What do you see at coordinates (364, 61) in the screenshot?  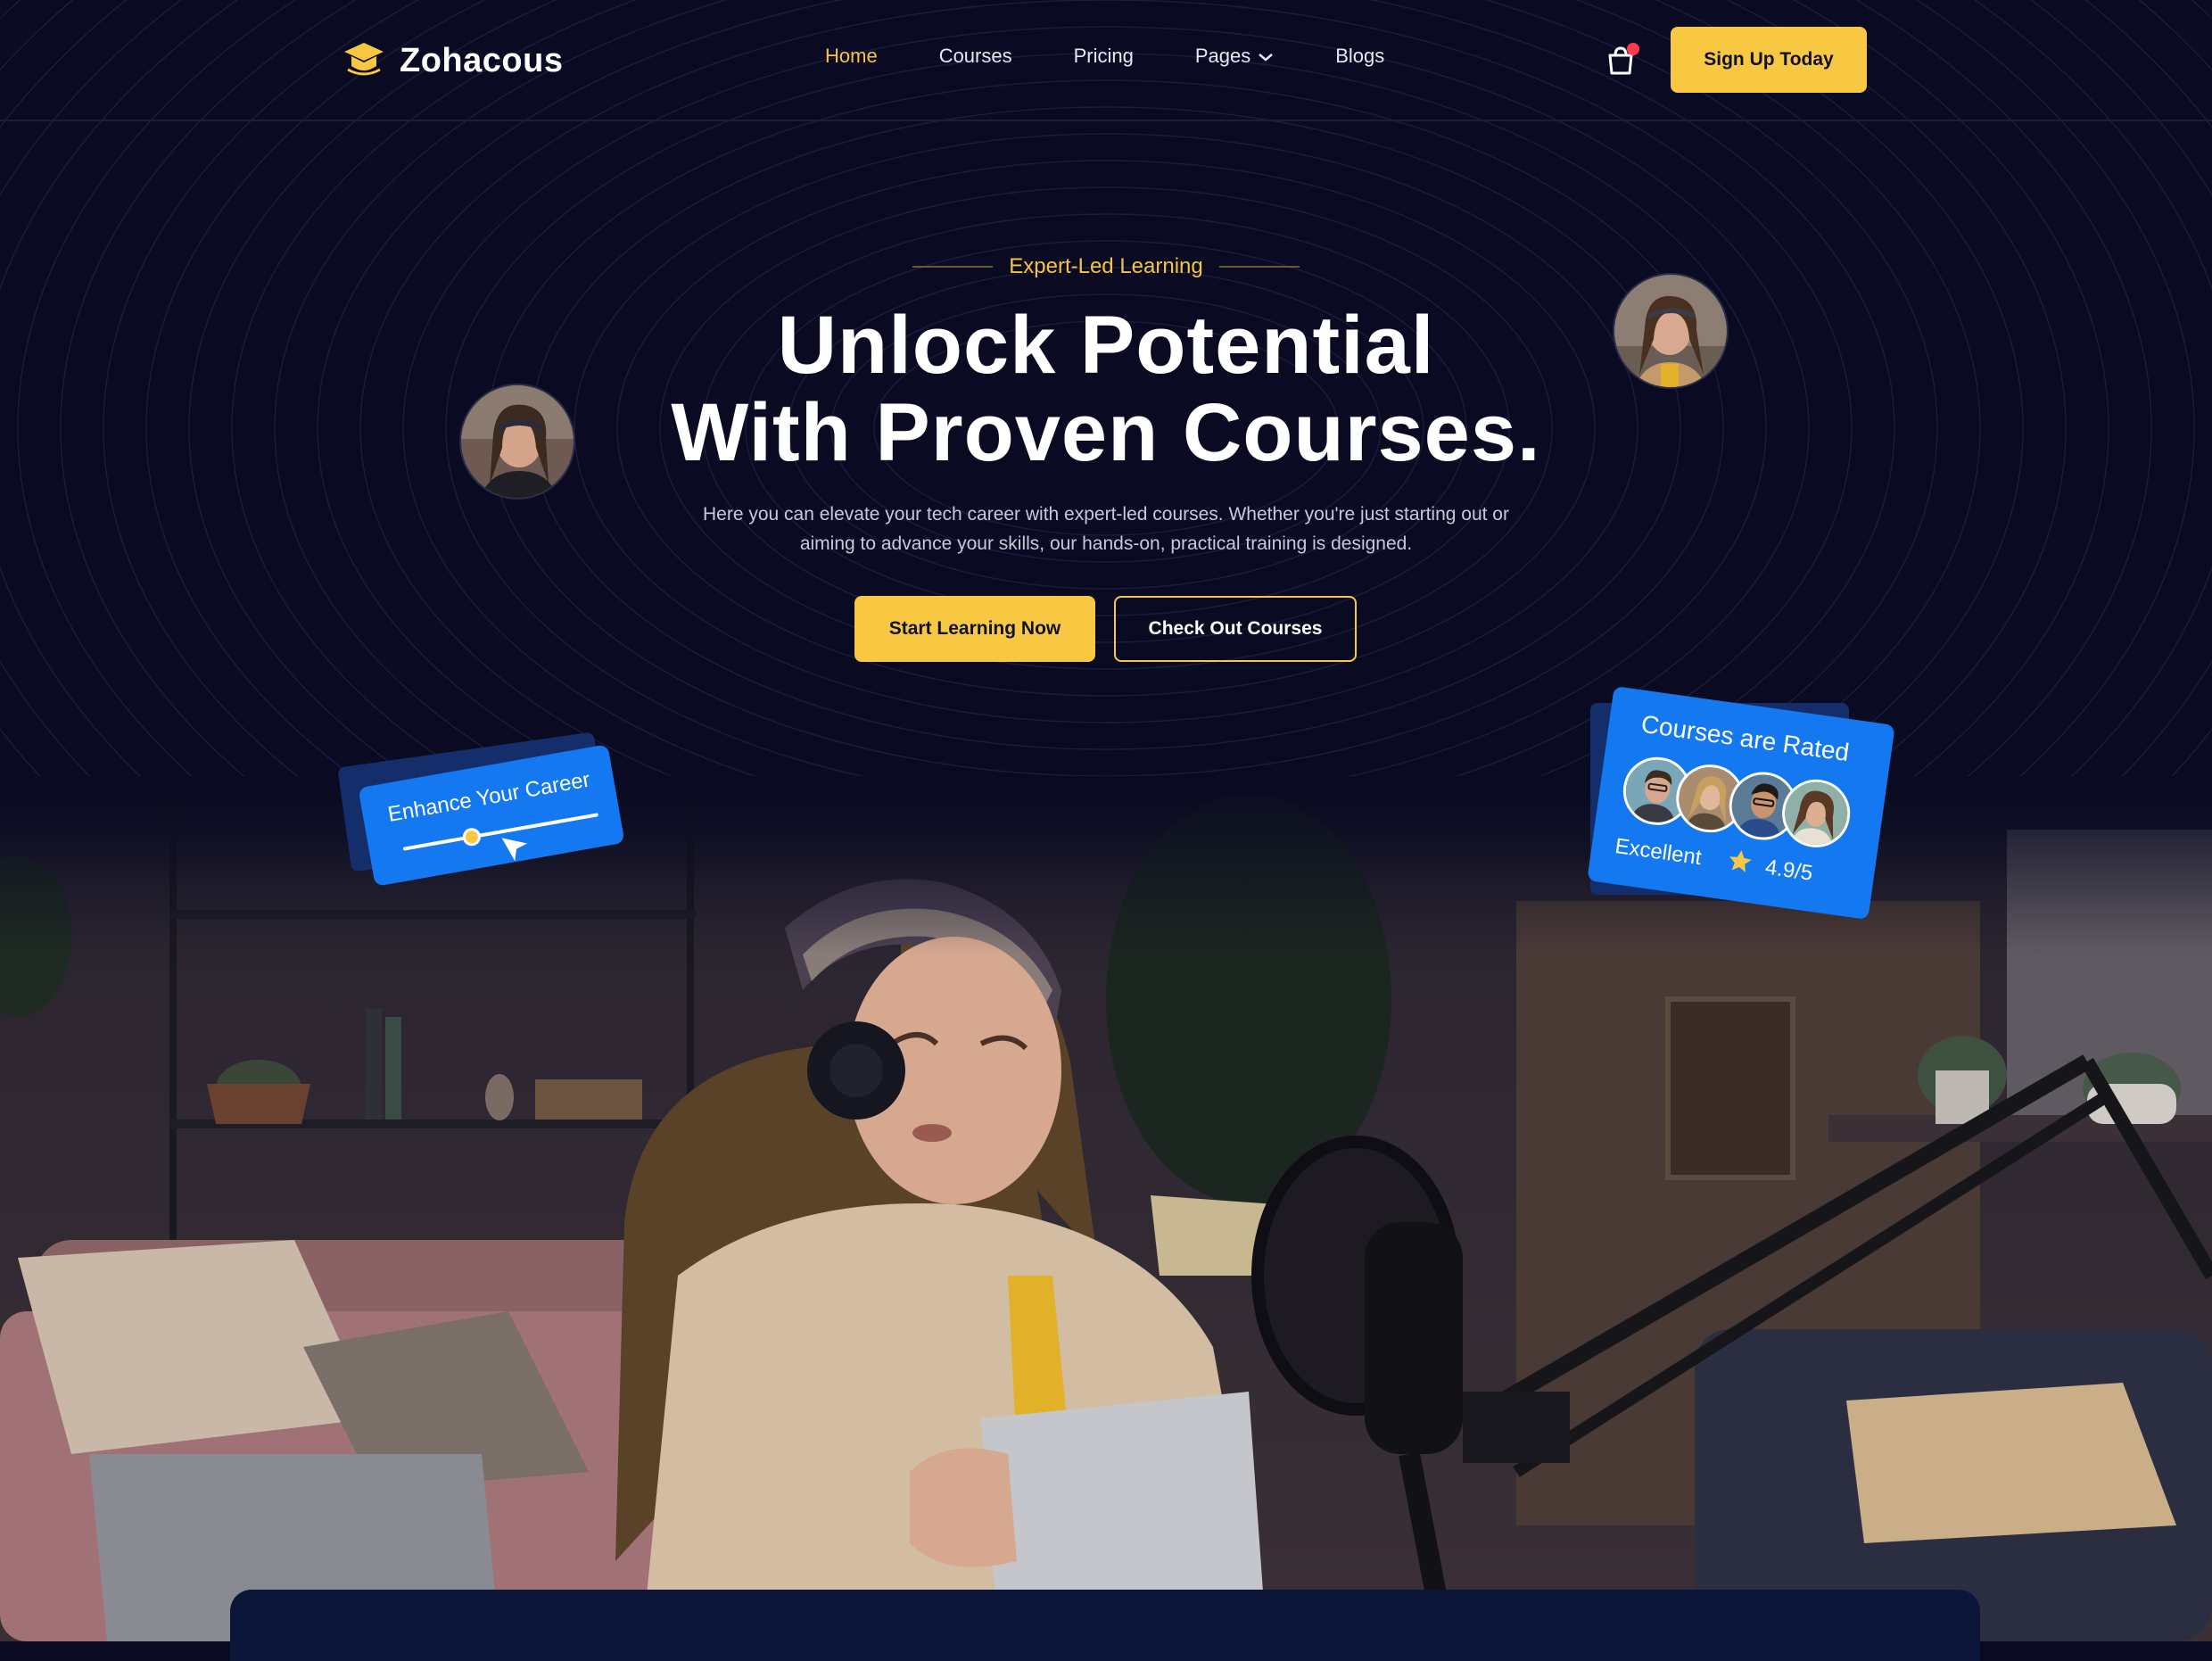 I see `graduation-cap-icon` at bounding box center [364, 61].